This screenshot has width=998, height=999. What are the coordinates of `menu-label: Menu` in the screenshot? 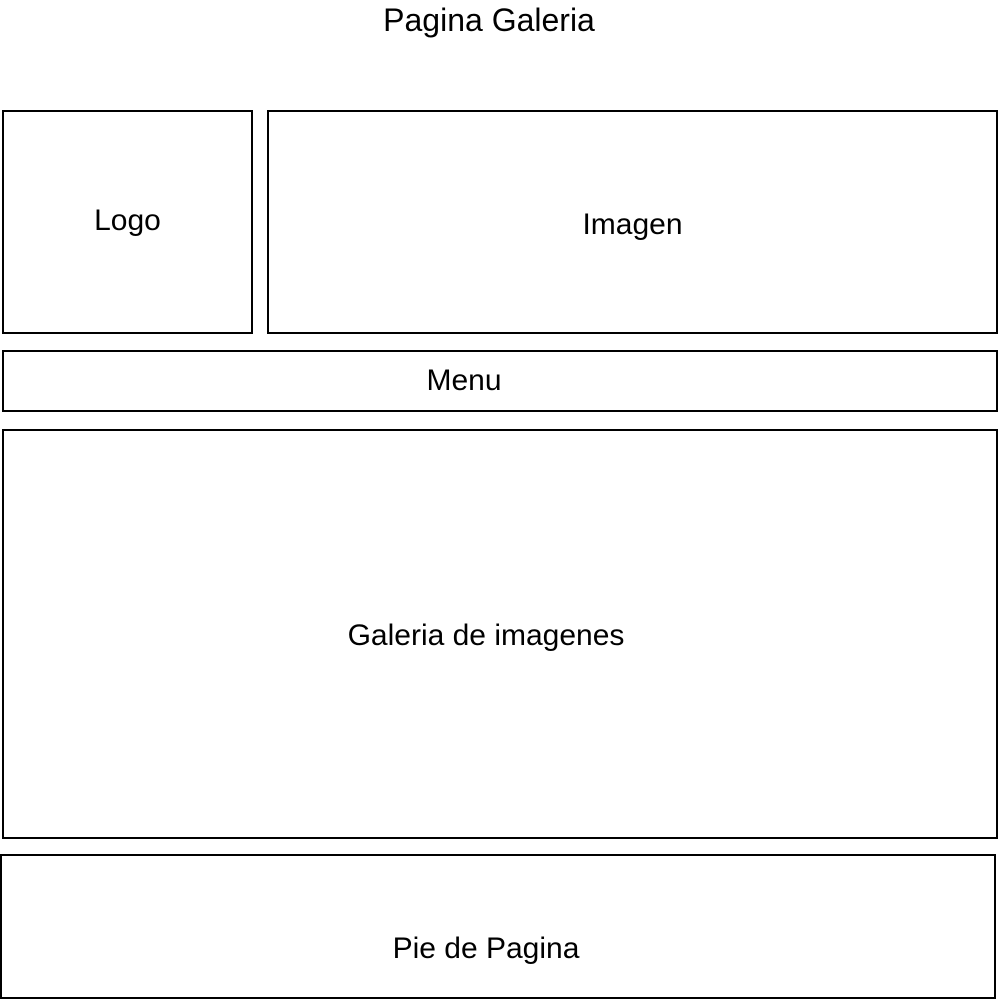 It's located at (464, 380).